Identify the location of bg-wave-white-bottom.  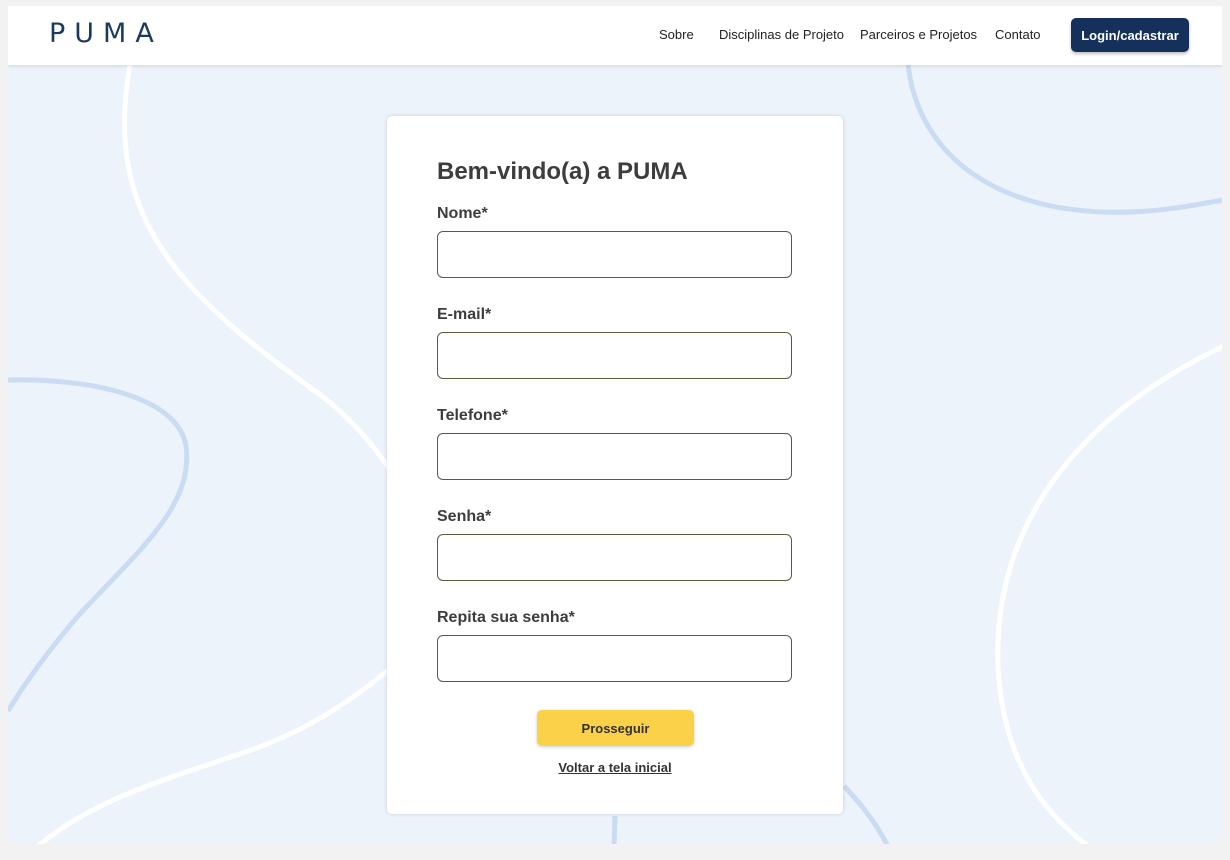
(215, 754).